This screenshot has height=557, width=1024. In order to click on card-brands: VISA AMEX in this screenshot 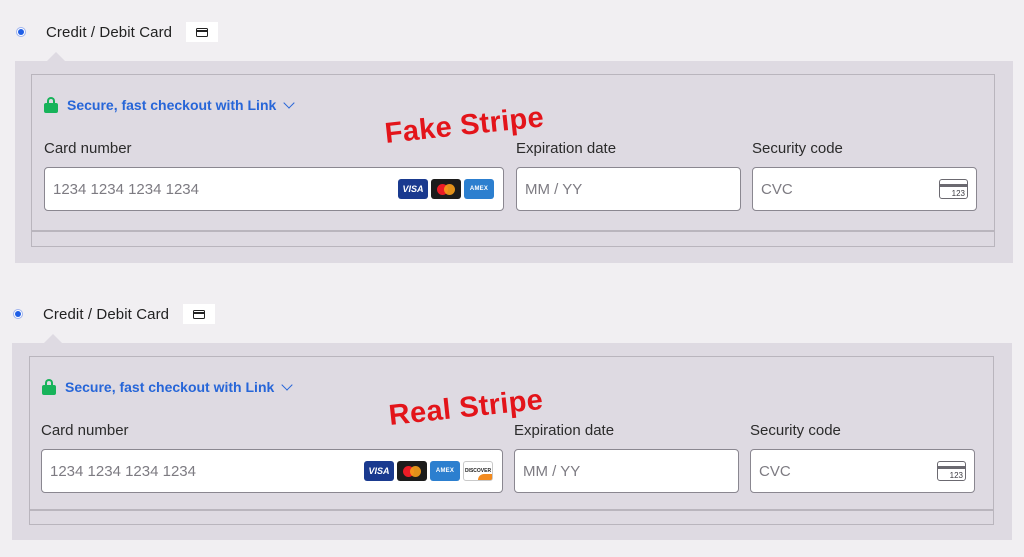, I will do `click(446, 189)`.